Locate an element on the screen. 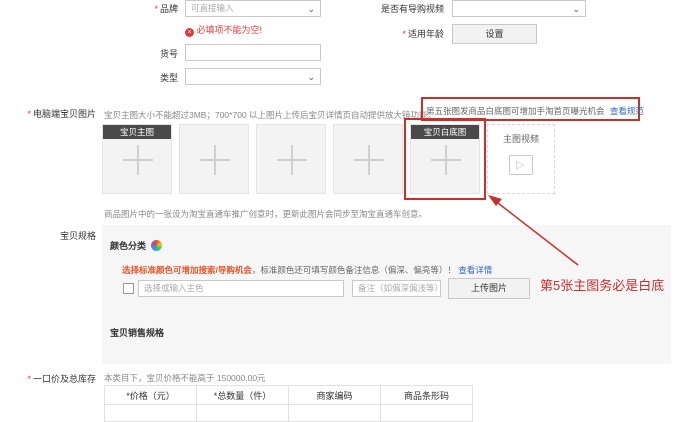 The height and width of the screenshot is (422, 692). annotation-text: 第5张主图务必是白底 is located at coordinates (602, 285).